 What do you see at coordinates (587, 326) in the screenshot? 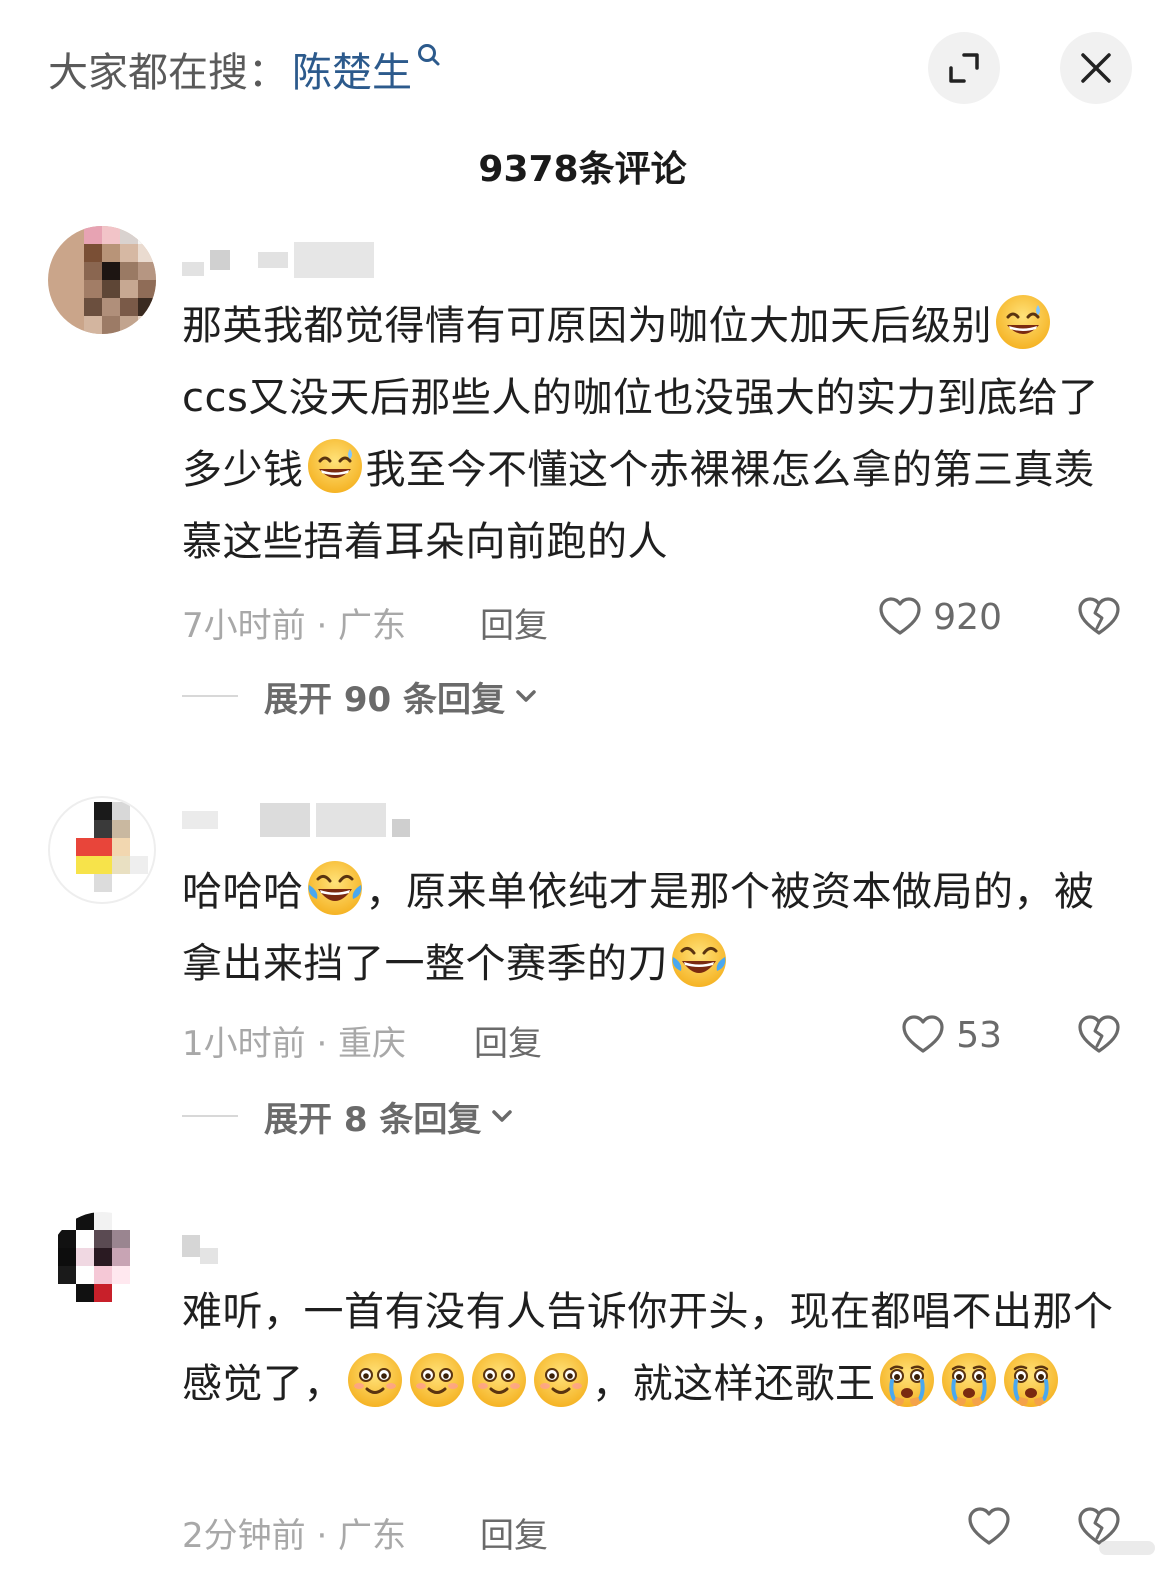
I see `comment-text-part: 那英我都觉得情有可原因为咖位大加天后级别` at bounding box center [587, 326].